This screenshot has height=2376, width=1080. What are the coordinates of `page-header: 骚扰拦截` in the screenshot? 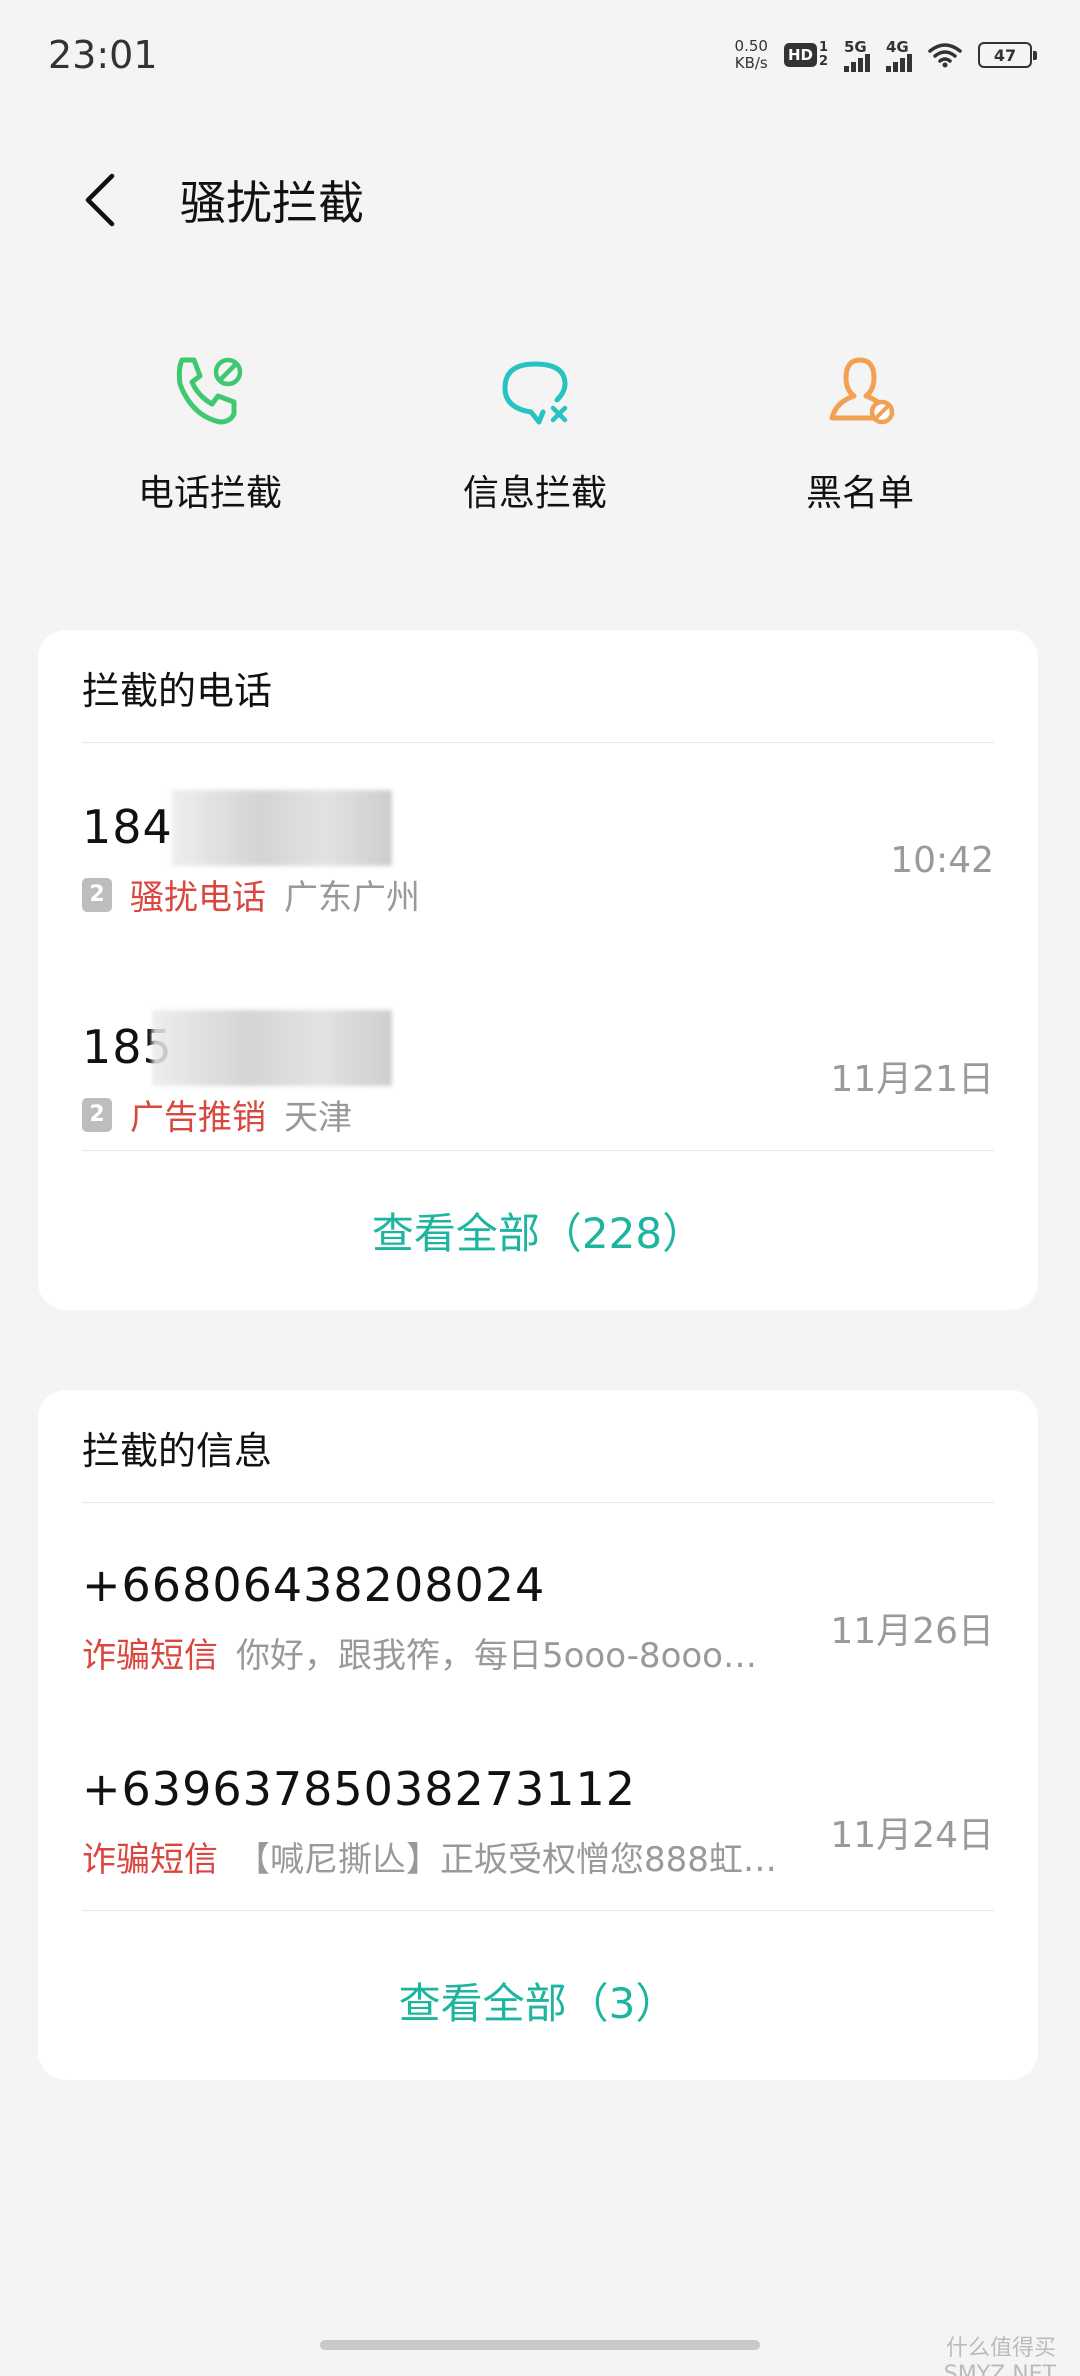 It's located at (540, 200).